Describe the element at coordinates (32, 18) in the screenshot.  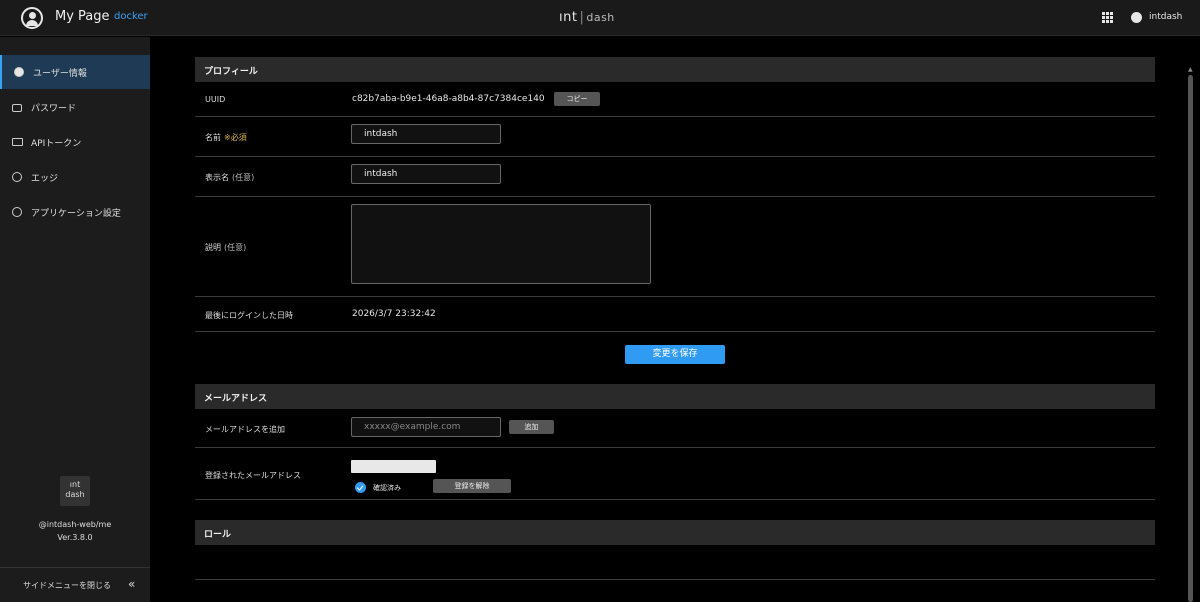
I see `profile-avatar-icon` at that location.